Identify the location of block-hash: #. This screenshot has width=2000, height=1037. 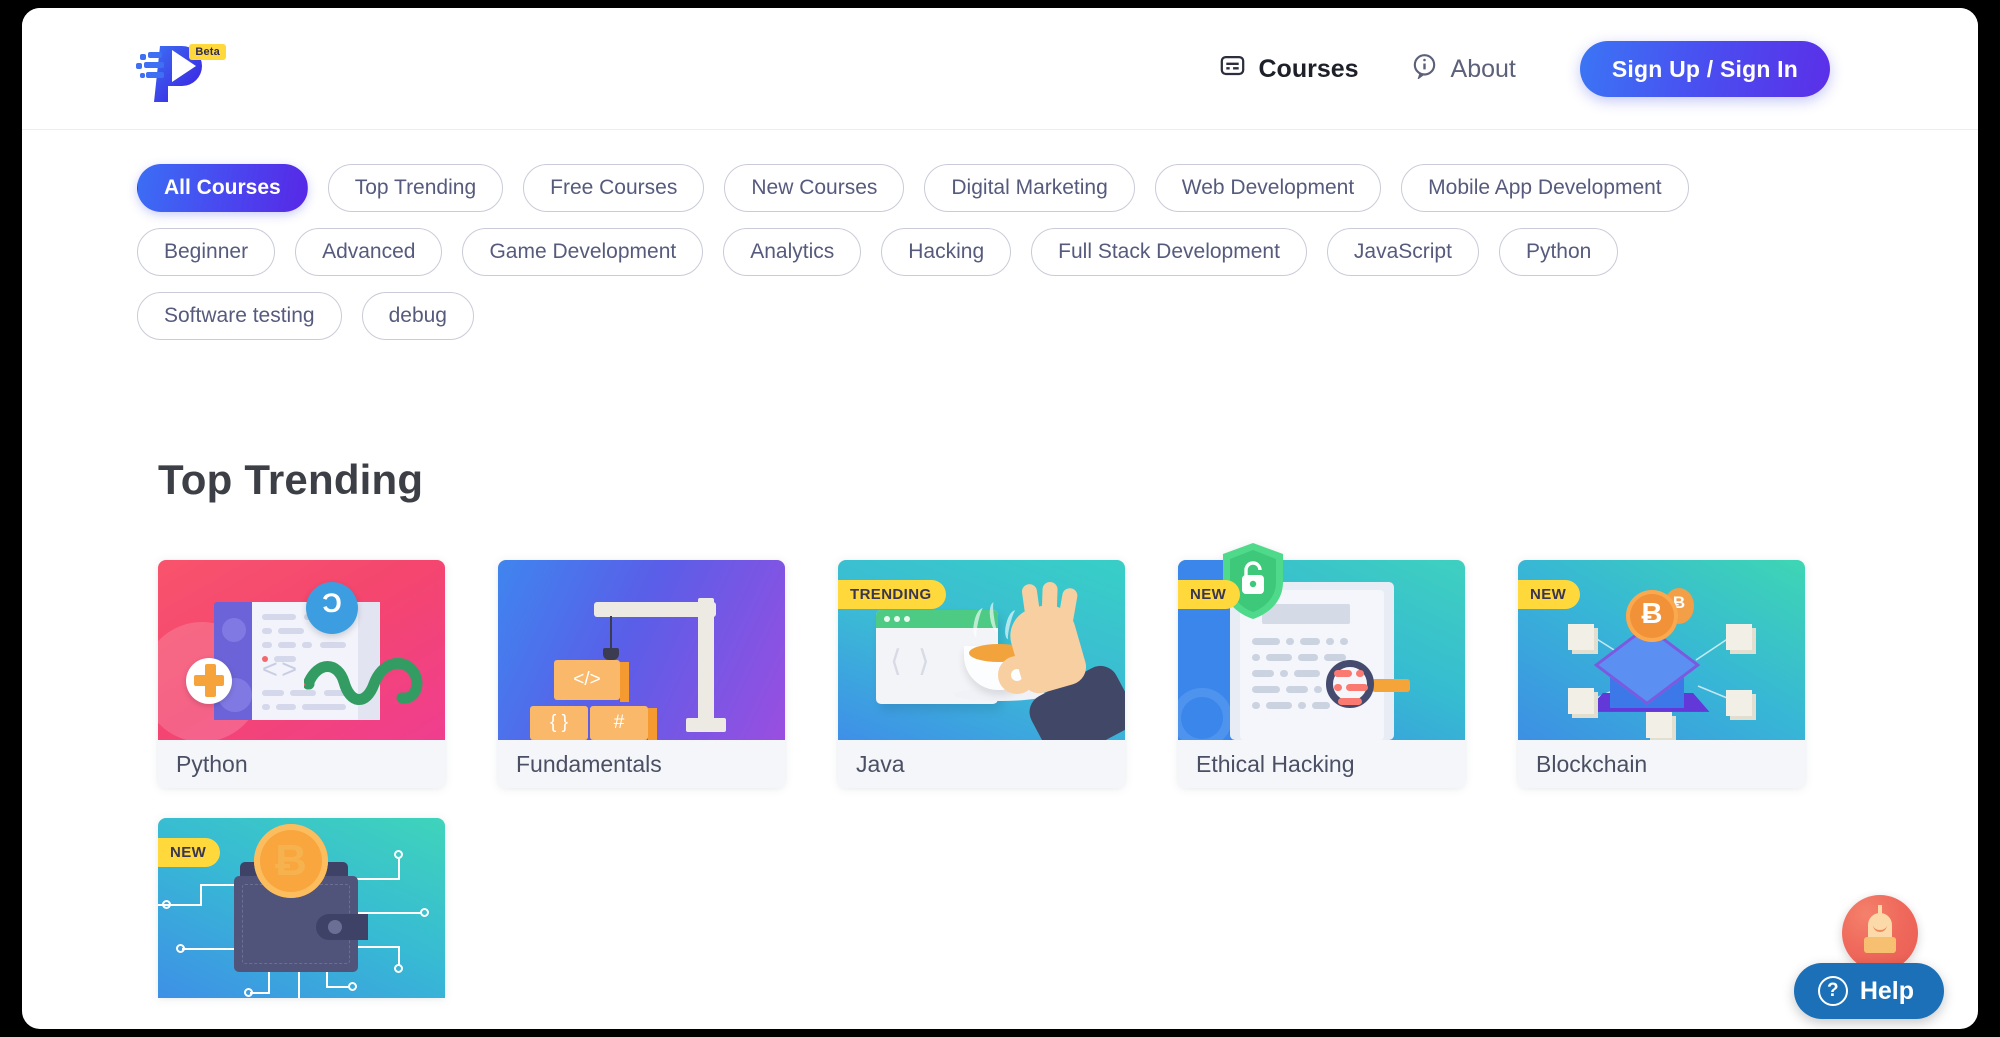
(619, 723).